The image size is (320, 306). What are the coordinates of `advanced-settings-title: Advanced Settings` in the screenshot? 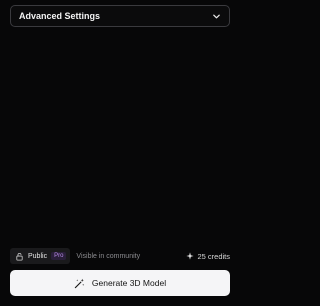 It's located at (60, 16).